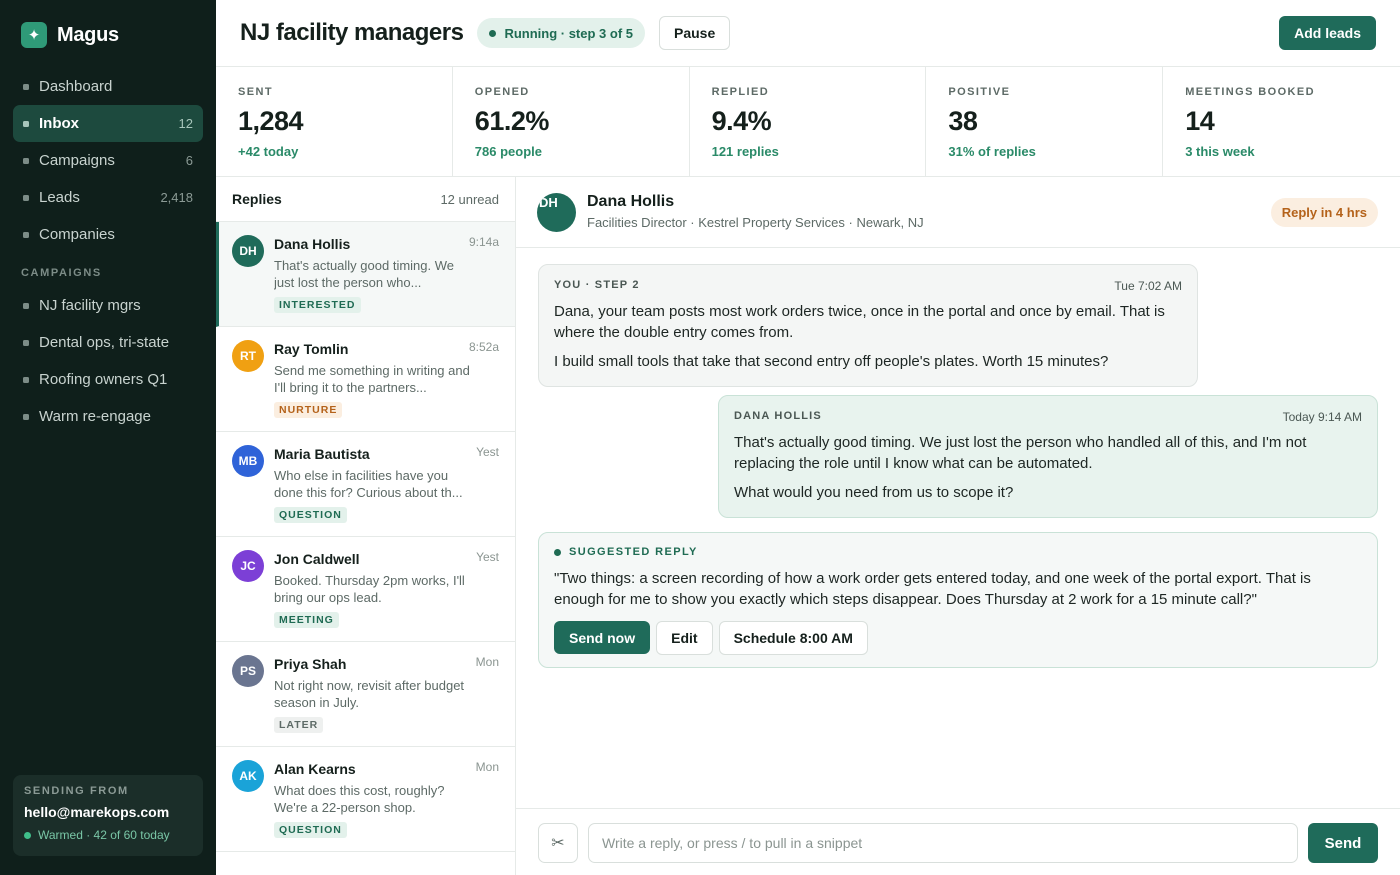 The image size is (1400, 875). I want to click on send-now-button: Send now, so click(602, 637).